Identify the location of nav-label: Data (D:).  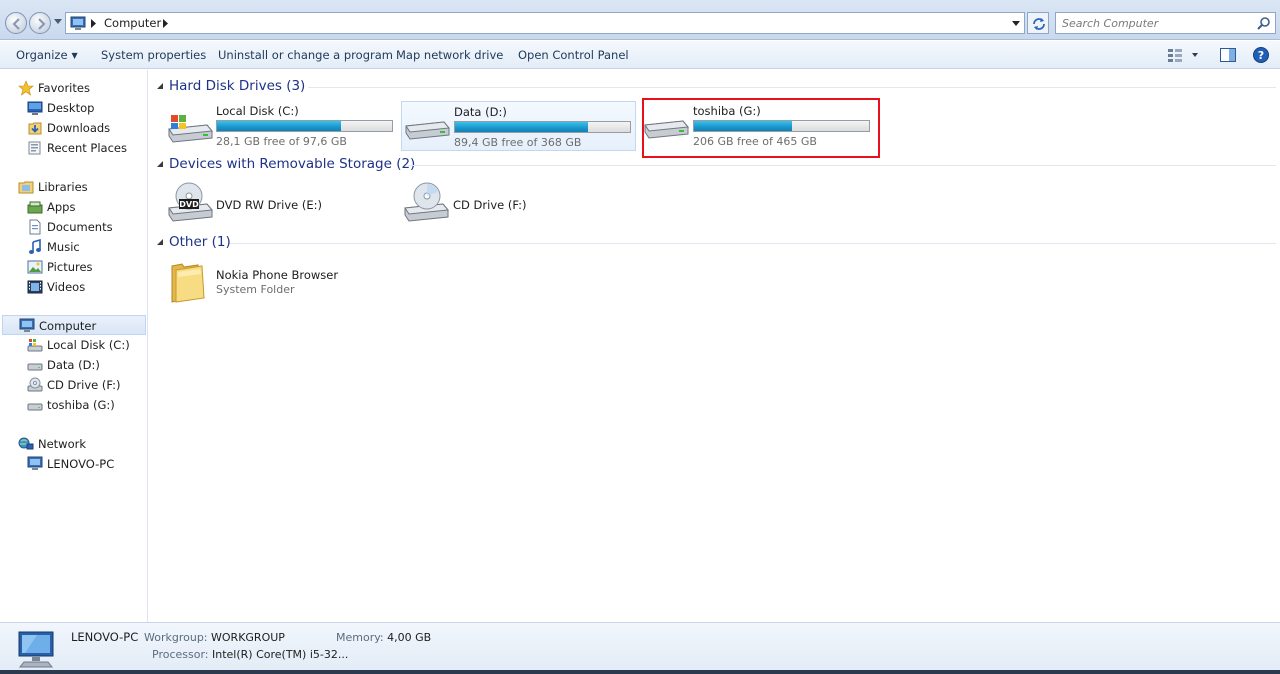
(73, 365).